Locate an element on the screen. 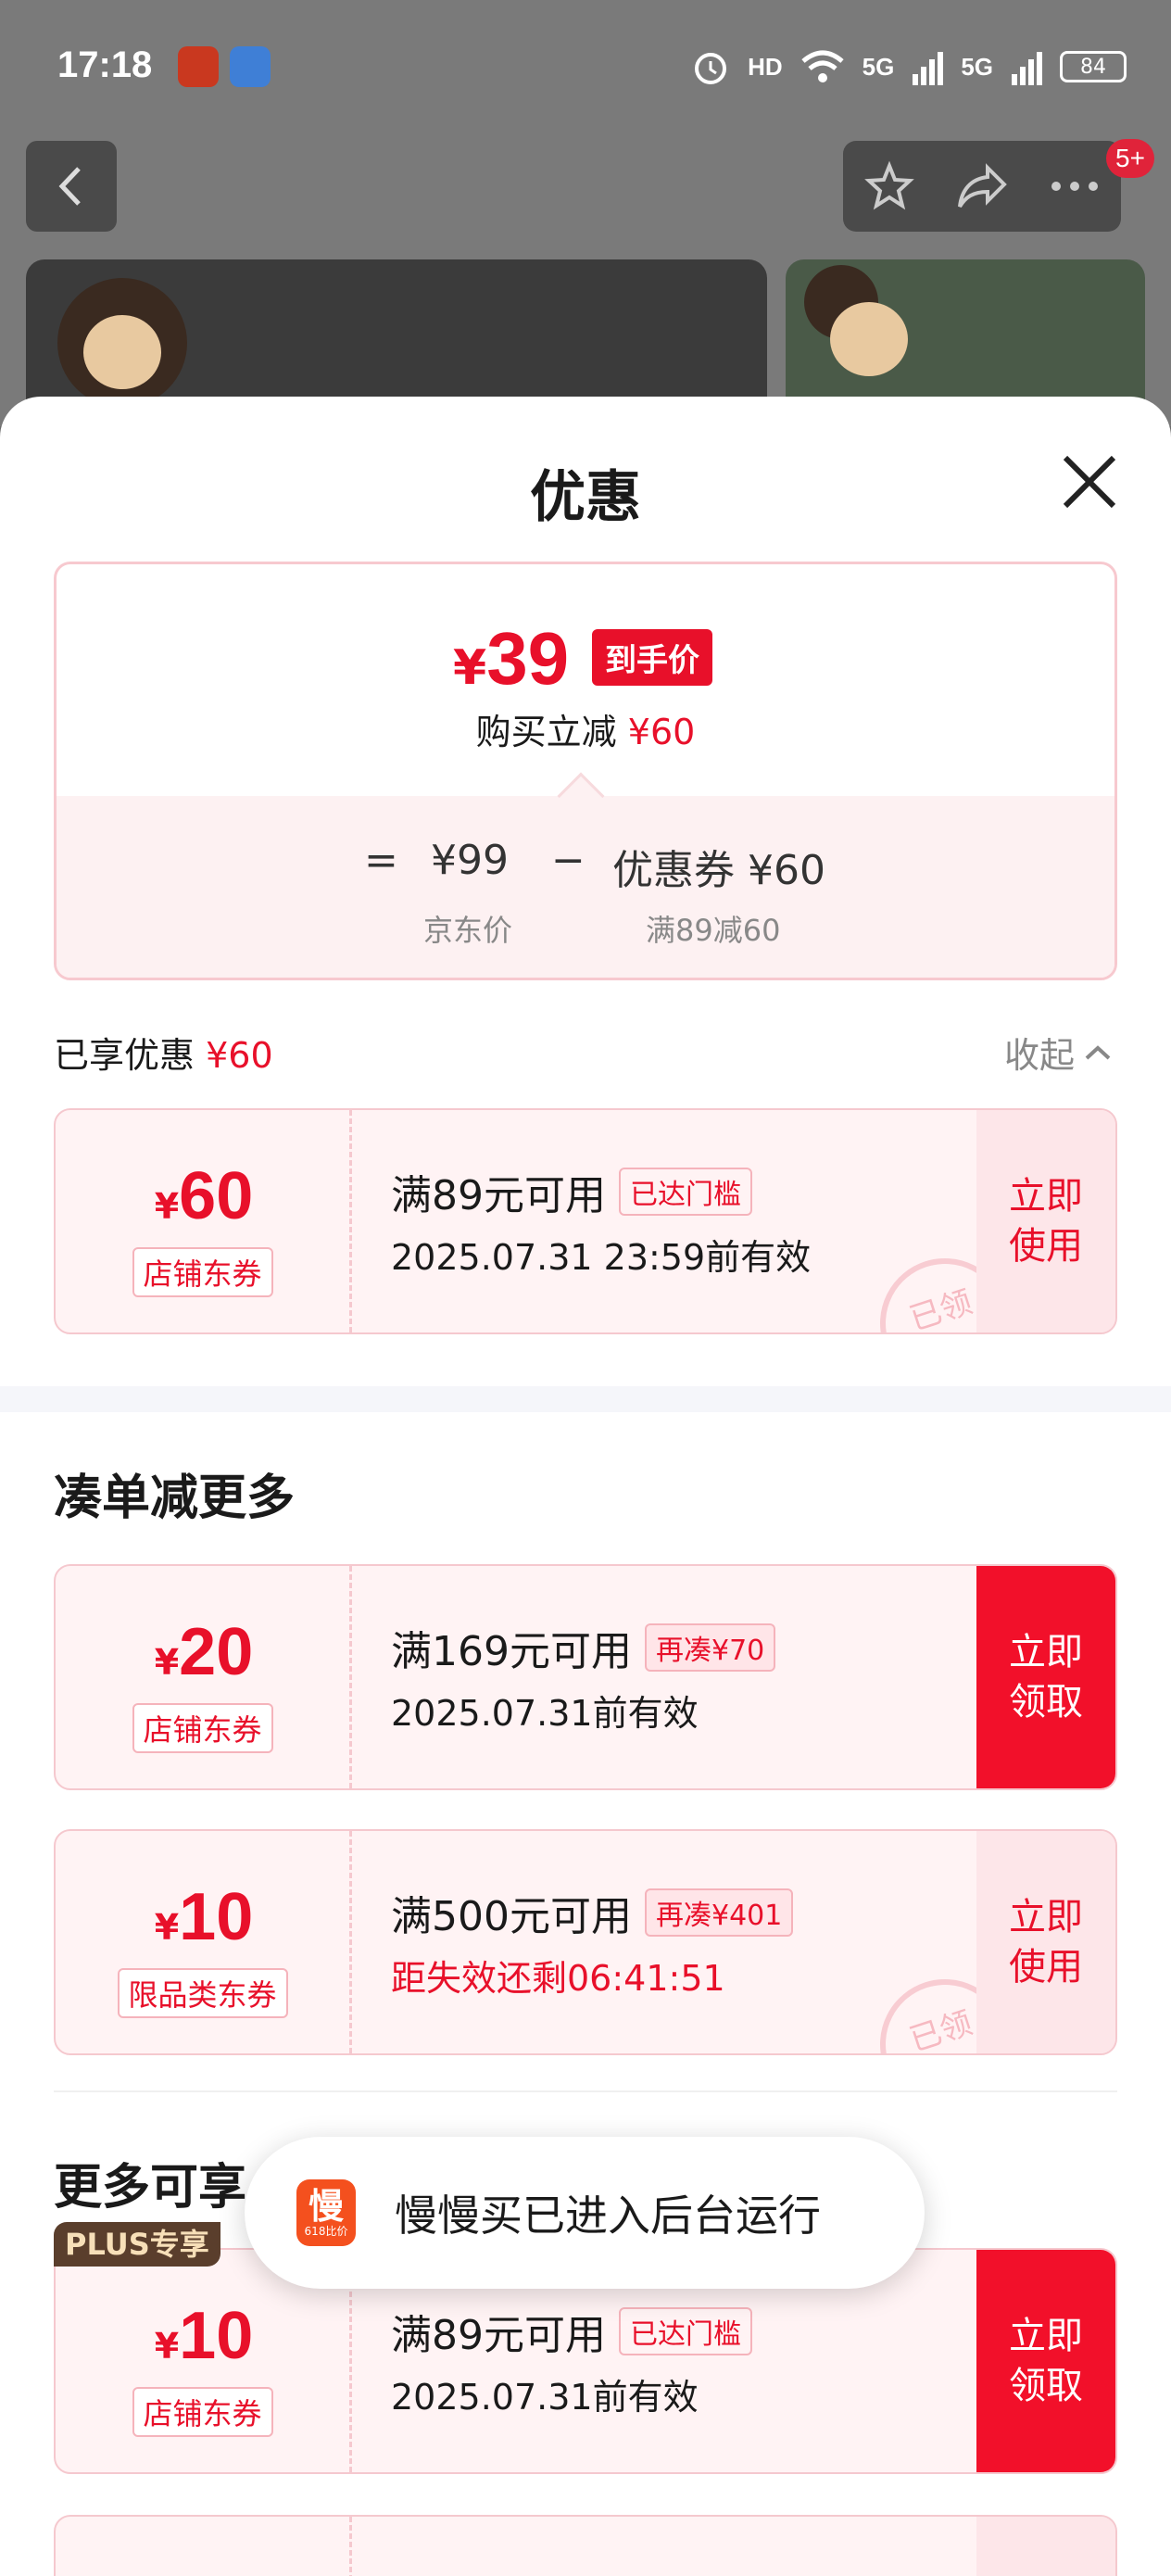 This screenshot has width=1171, height=2576. coupon-validity: 2025.07.31 23:59前有效 is located at coordinates (602, 1258).